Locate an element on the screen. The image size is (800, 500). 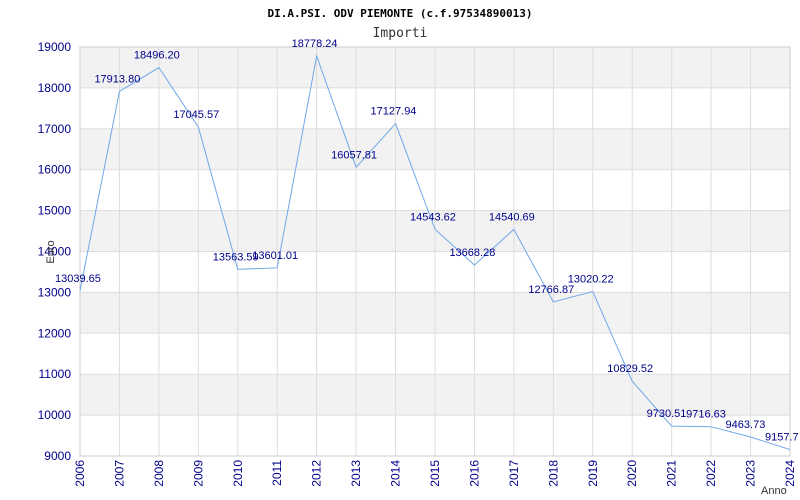
chart-subtitle: Importi is located at coordinates (400, 33).